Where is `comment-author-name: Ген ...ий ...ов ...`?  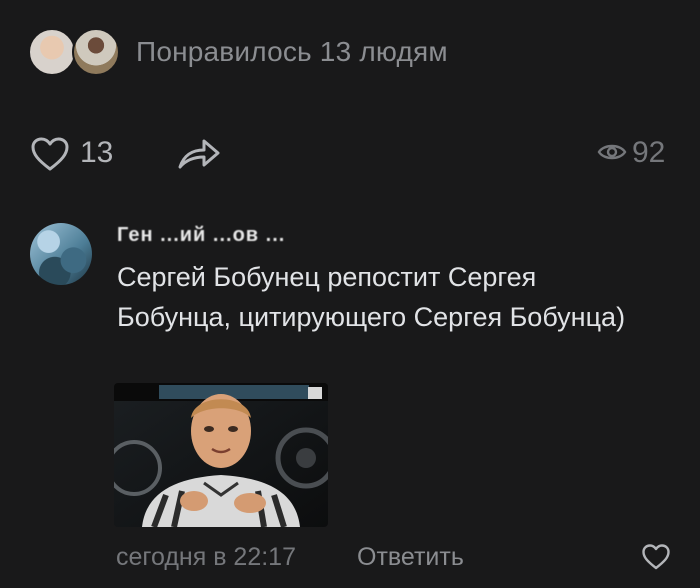 comment-author-name: Ген ...ий ...ов ... is located at coordinates (201, 235).